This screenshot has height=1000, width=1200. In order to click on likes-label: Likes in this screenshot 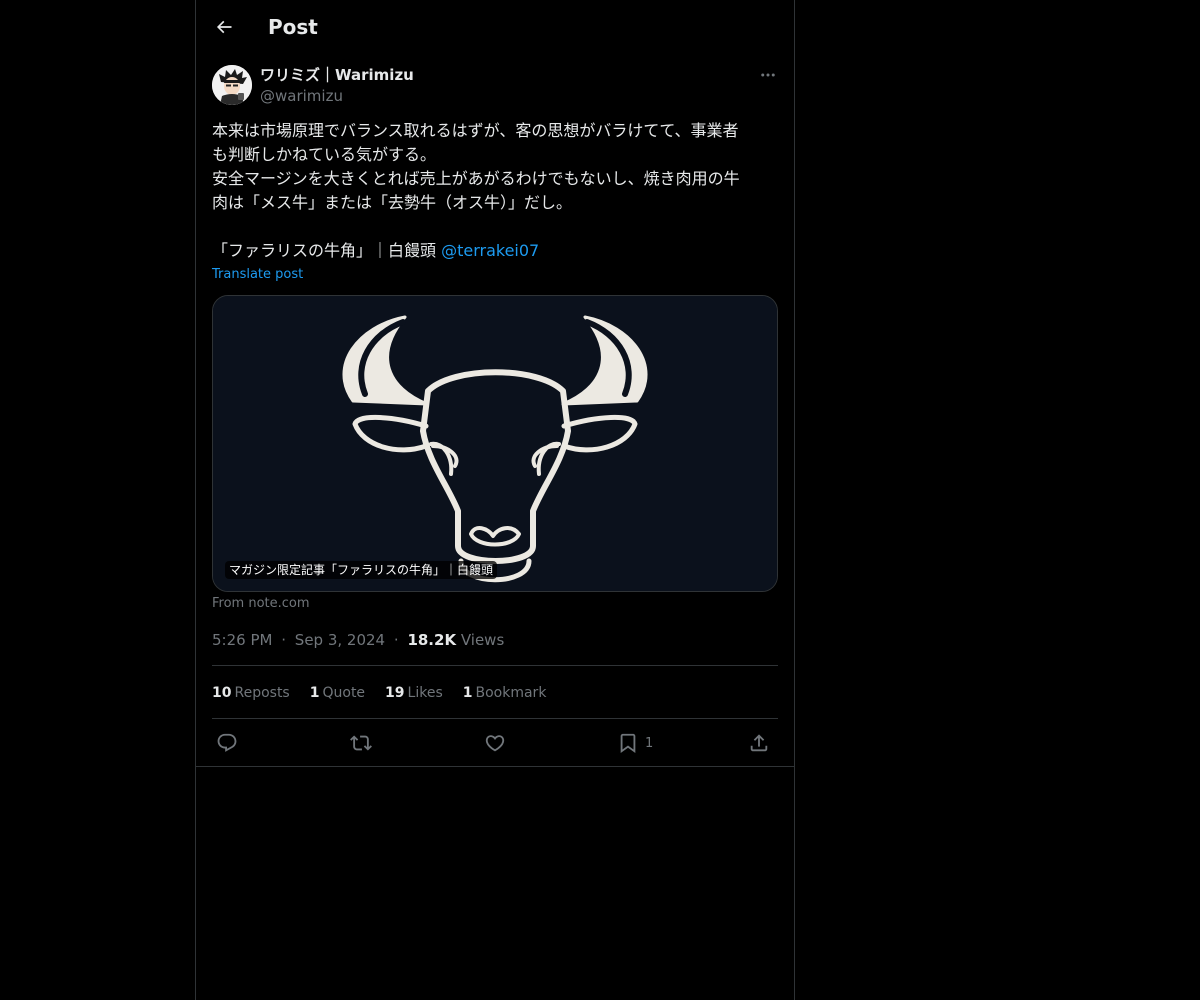, I will do `click(425, 693)`.